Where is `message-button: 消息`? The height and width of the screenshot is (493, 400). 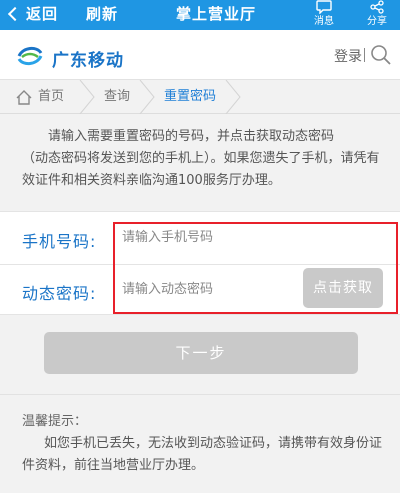 message-button: 消息 is located at coordinates (324, 15).